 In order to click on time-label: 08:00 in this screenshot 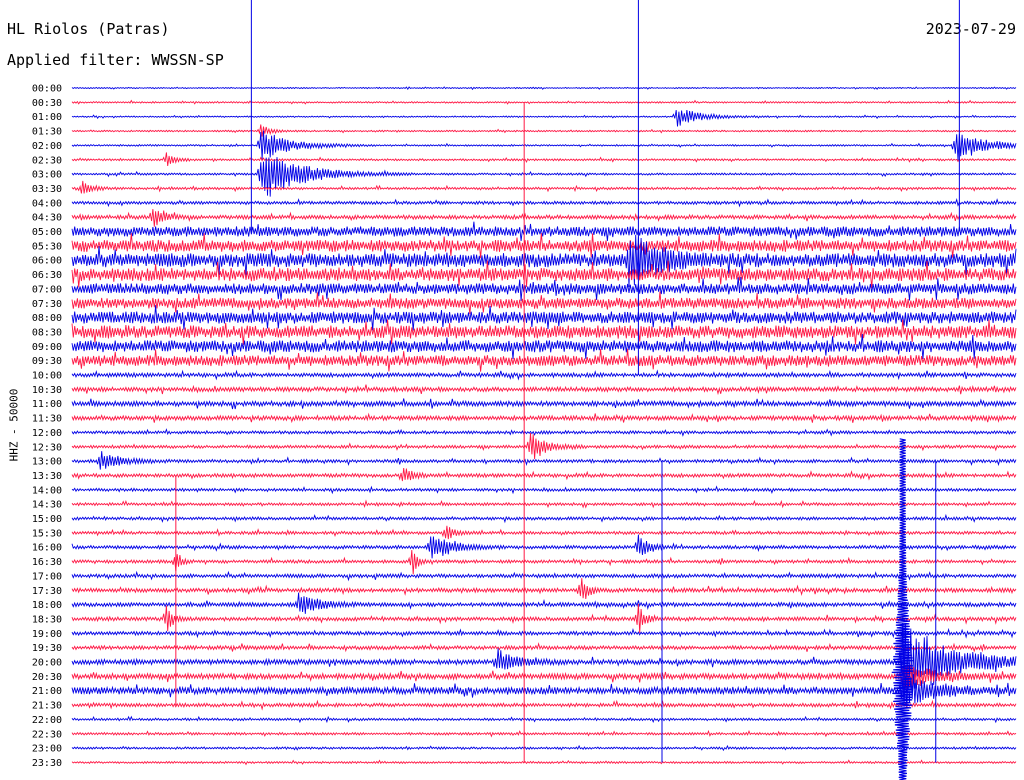, I will do `click(47, 318)`.